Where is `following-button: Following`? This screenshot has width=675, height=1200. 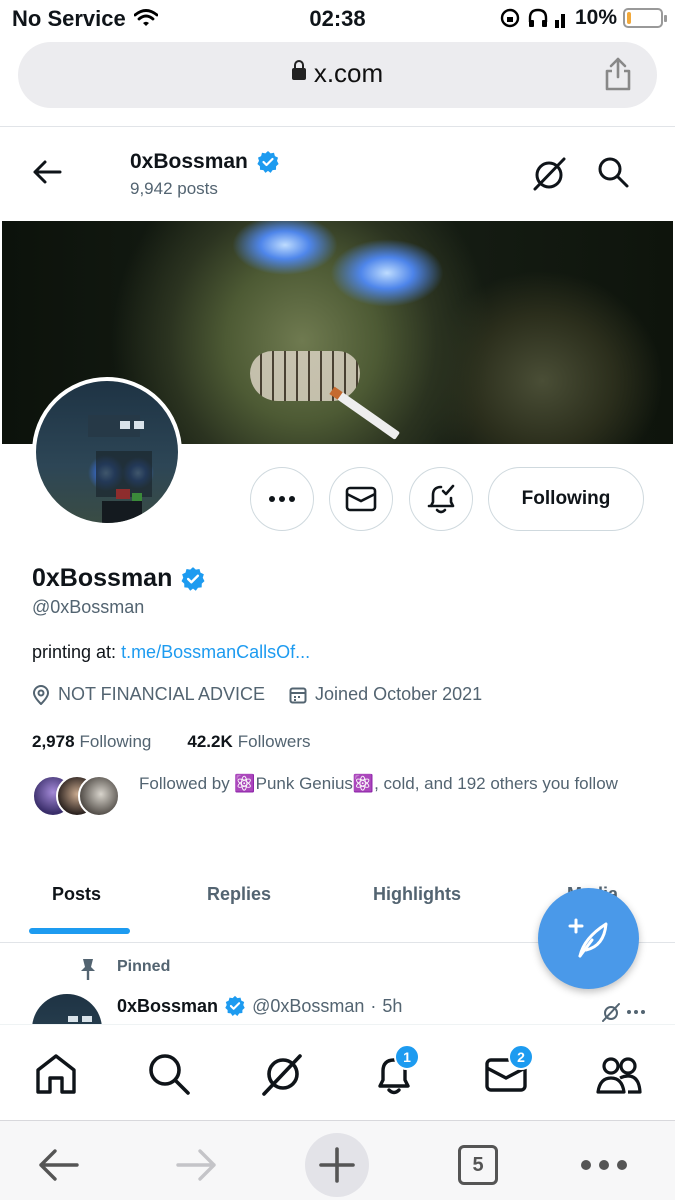 following-button: Following is located at coordinates (566, 499).